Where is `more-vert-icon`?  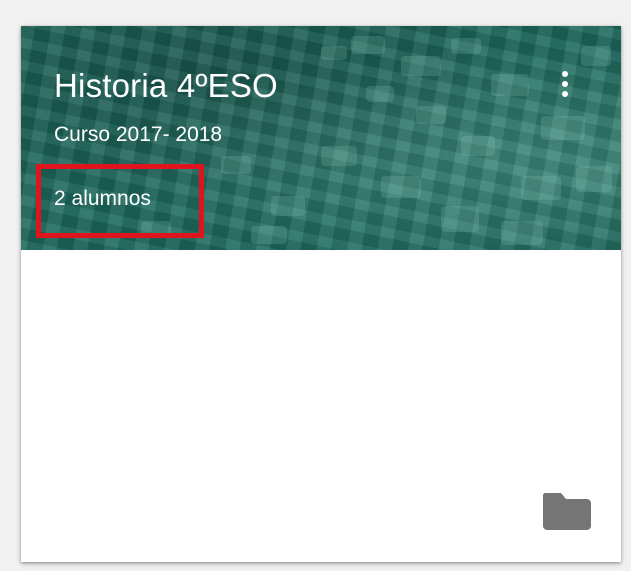 more-vert-icon is located at coordinates (565, 74).